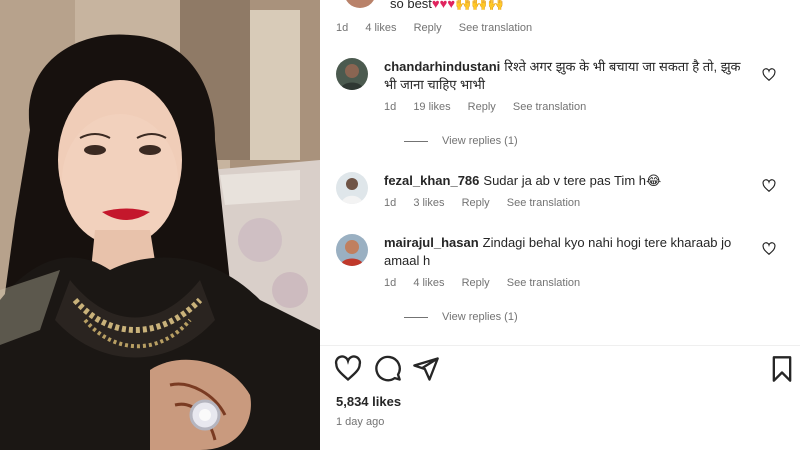  What do you see at coordinates (782, 369) in the screenshot?
I see `bookmark-icon` at bounding box center [782, 369].